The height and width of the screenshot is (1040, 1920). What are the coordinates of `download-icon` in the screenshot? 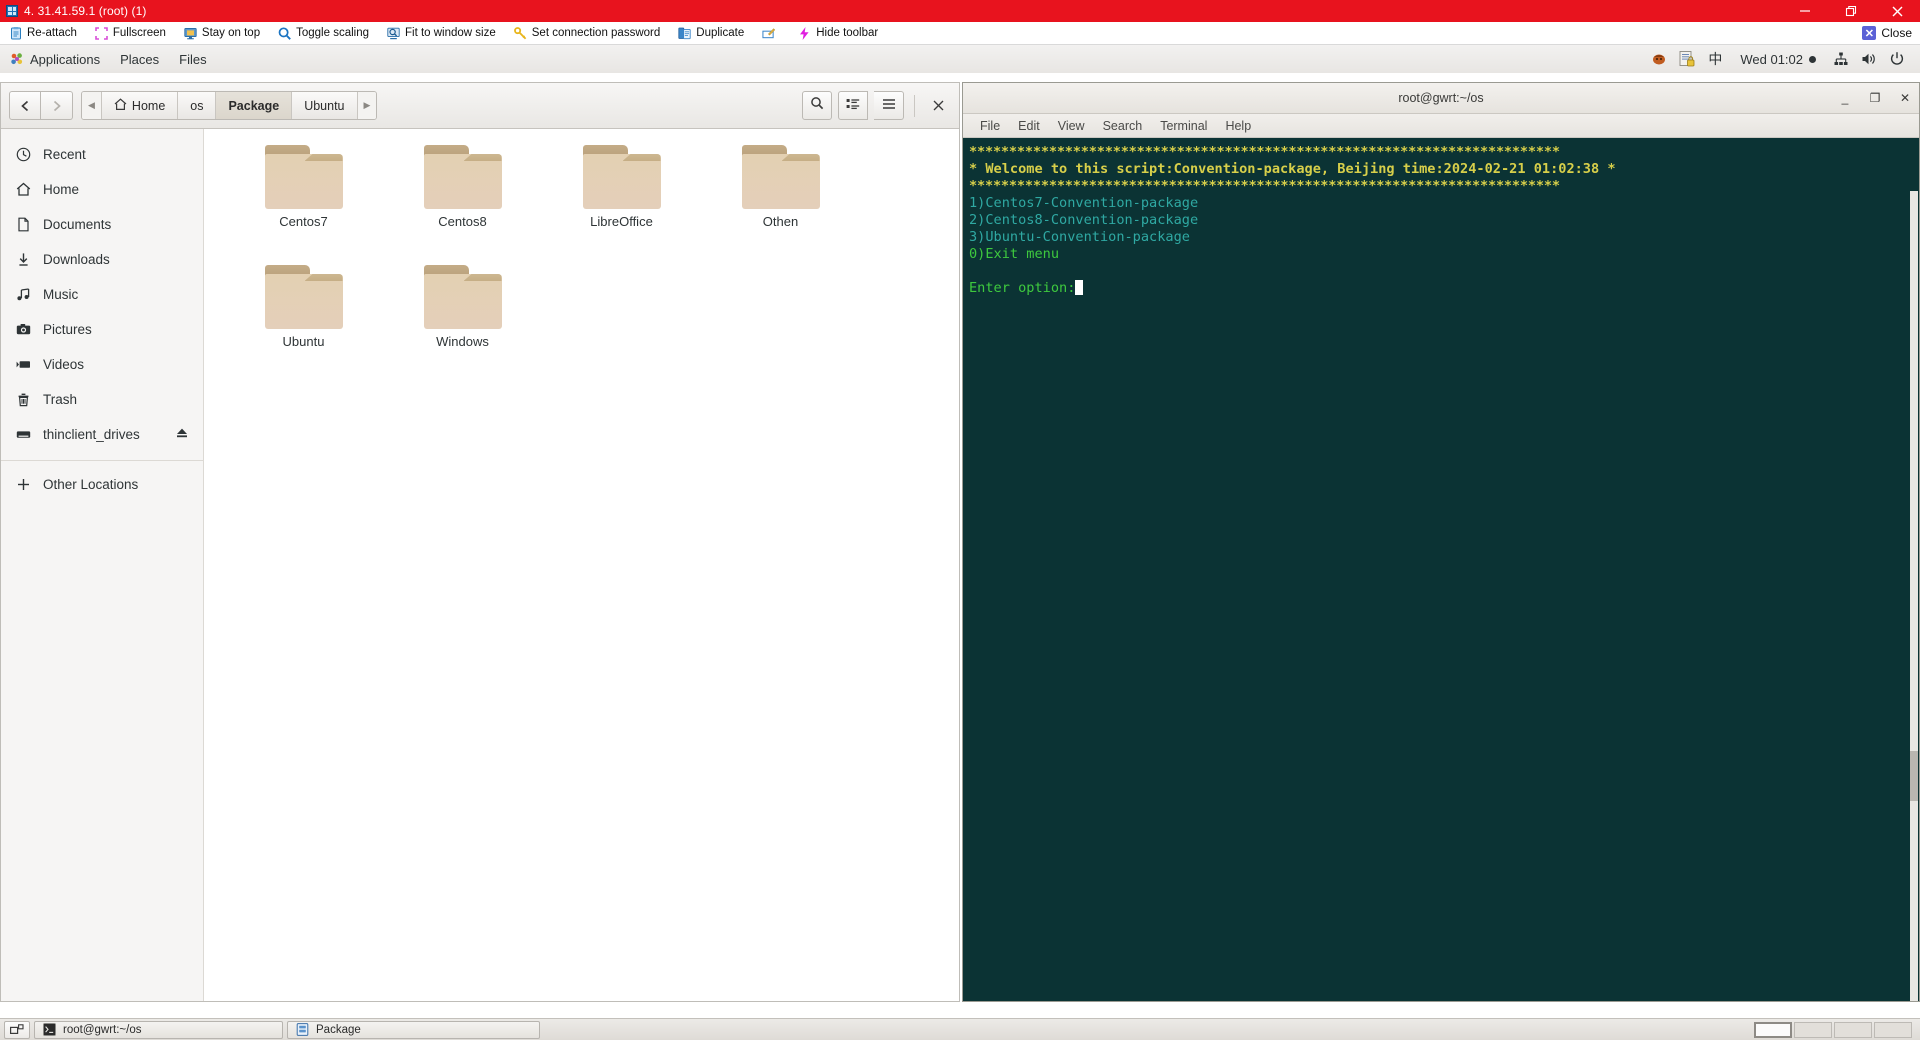 It's located at (23, 259).